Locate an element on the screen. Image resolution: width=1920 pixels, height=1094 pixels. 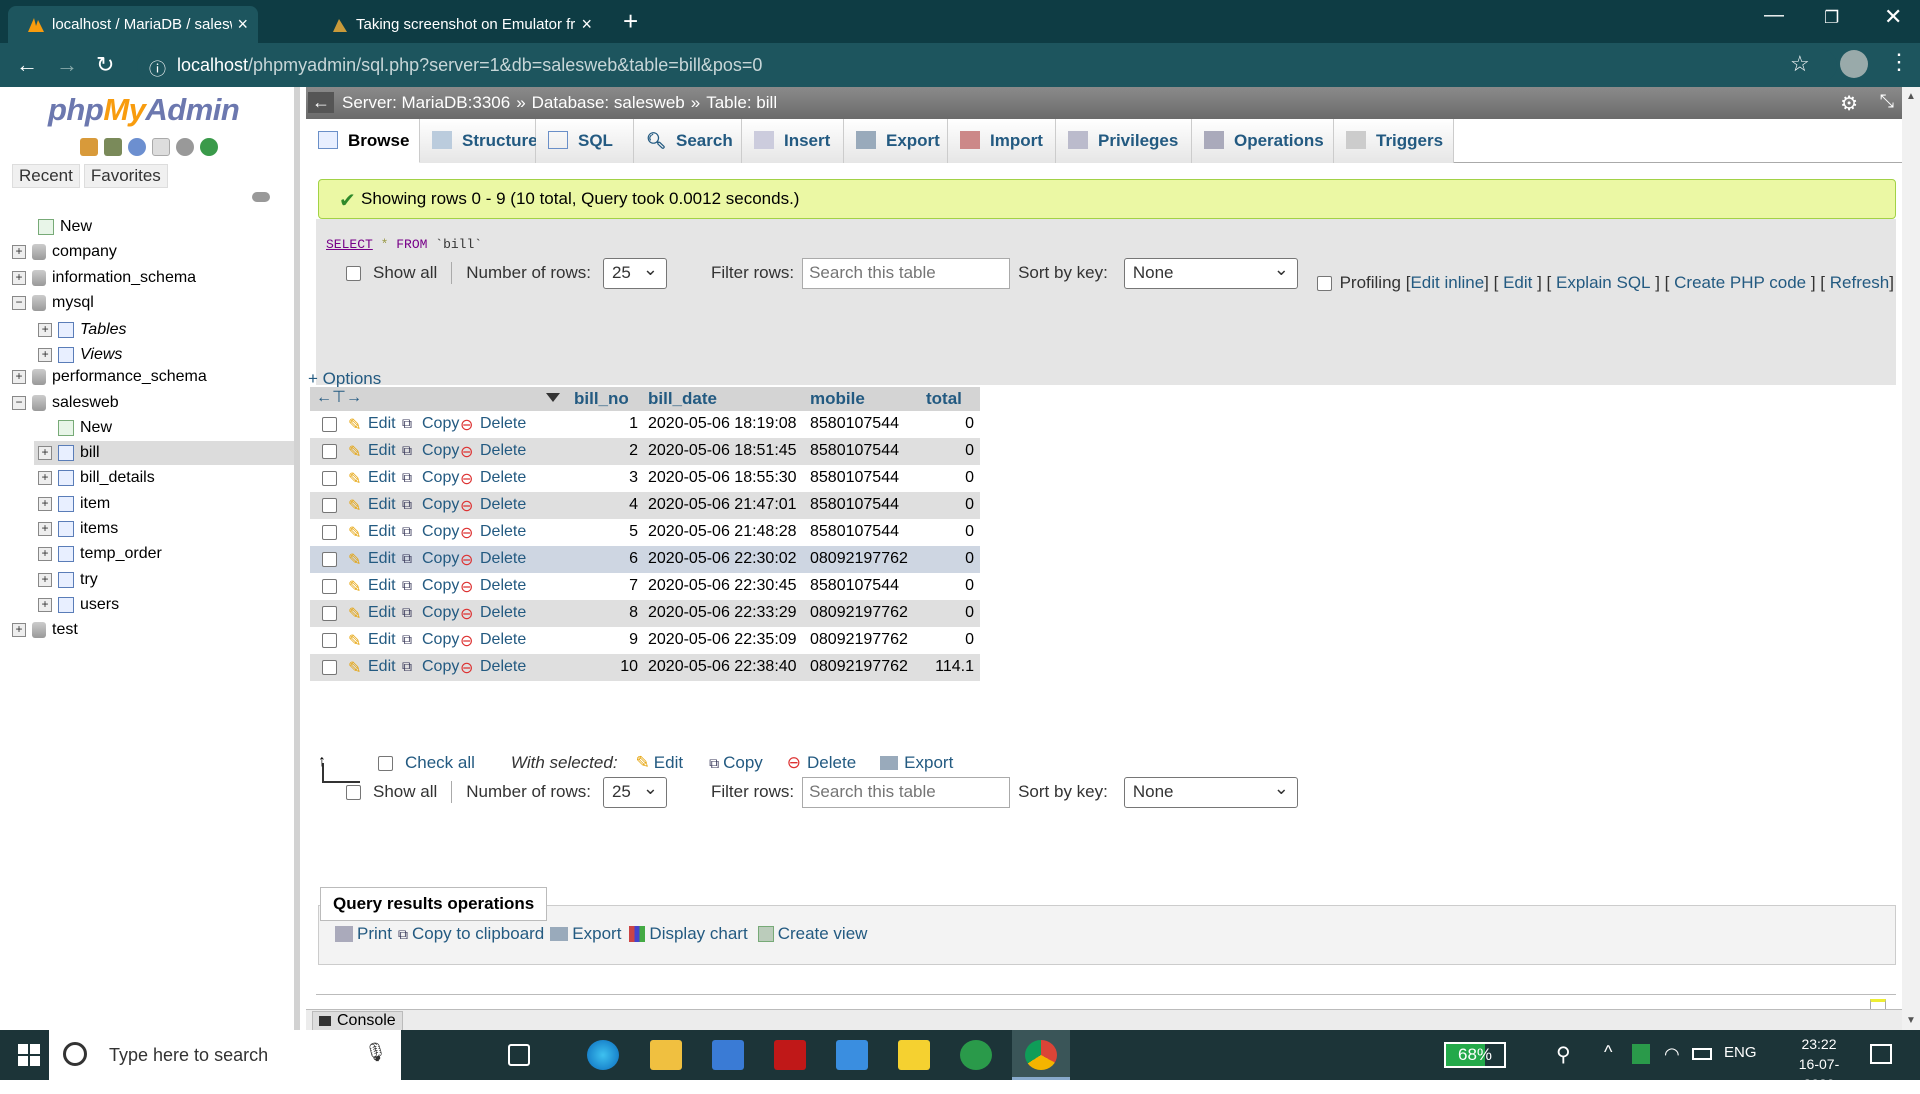
tree-item-company: + company is located at coordinates (64, 252).